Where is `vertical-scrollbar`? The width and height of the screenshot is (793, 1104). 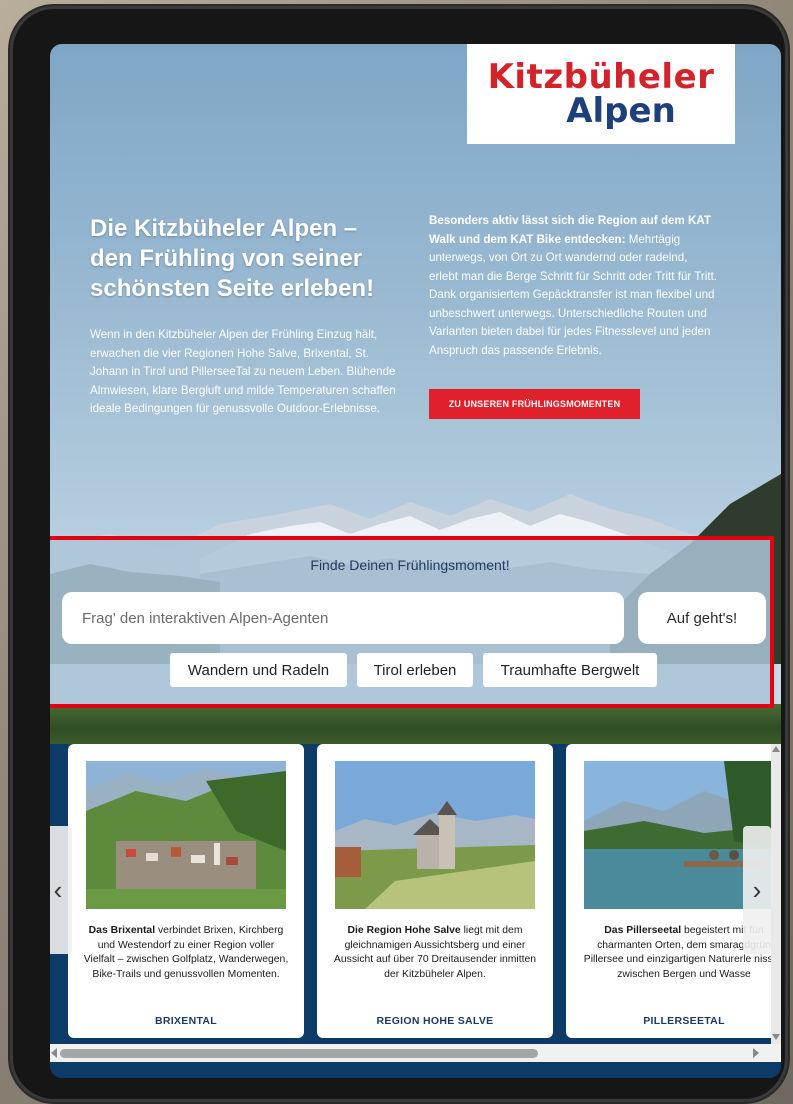 vertical-scrollbar is located at coordinates (776, 894).